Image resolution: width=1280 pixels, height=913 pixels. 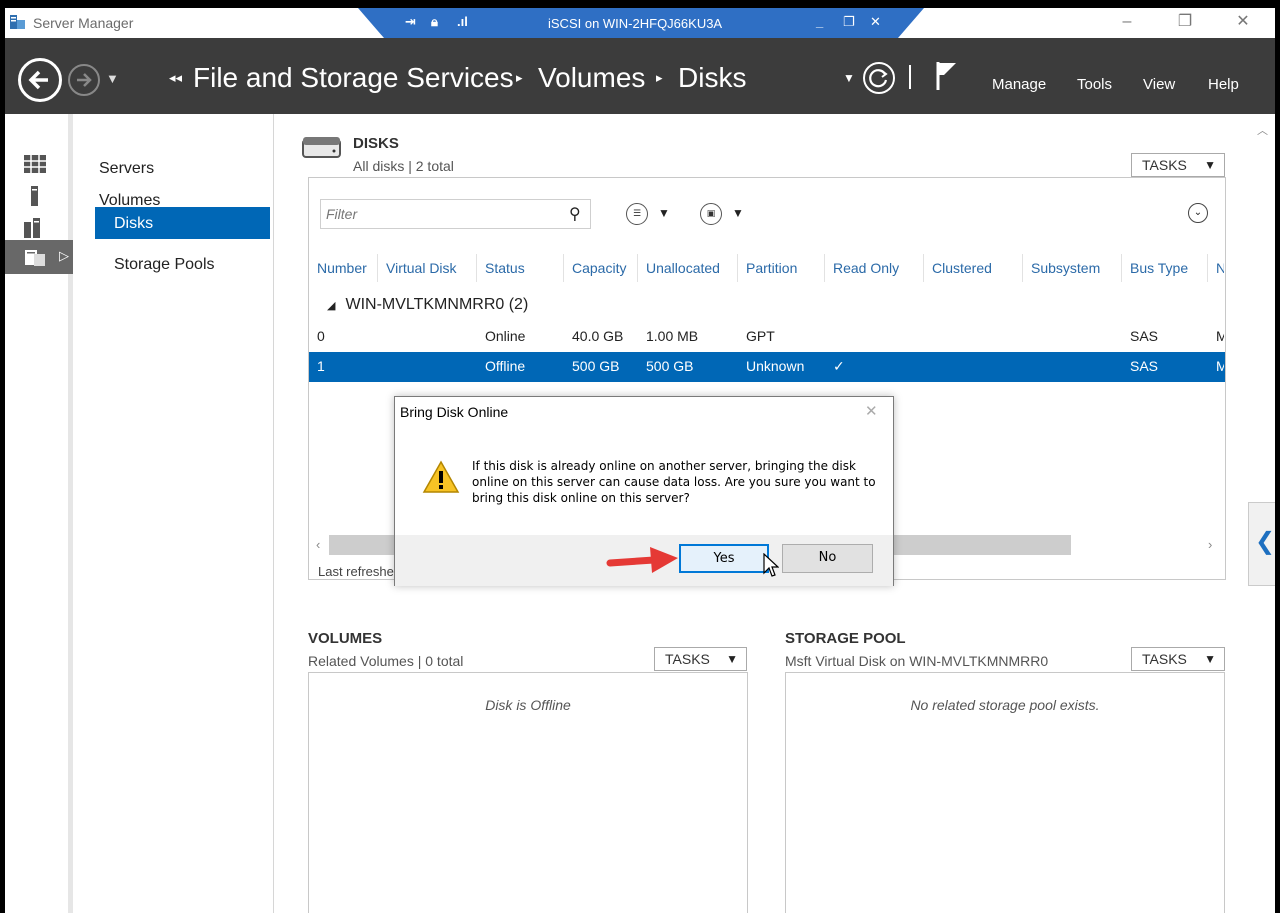 What do you see at coordinates (35, 258) in the screenshot?
I see `file-storage-icon` at bounding box center [35, 258].